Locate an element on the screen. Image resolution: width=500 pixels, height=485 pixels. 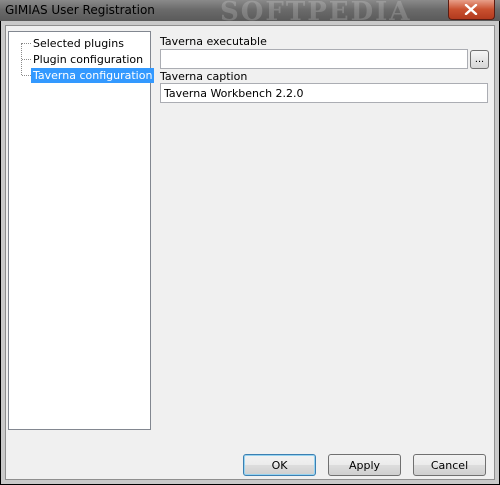
executable-field is located at coordinates (314, 59).